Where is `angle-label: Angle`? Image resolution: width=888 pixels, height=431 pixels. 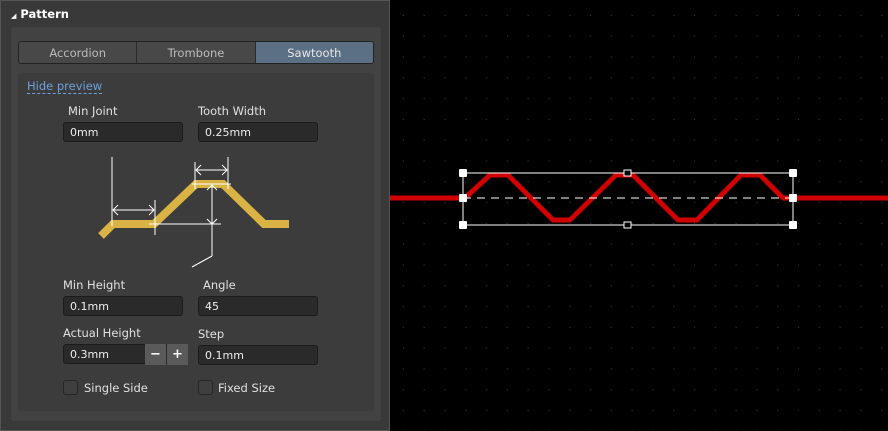
angle-label: Angle is located at coordinates (219, 285).